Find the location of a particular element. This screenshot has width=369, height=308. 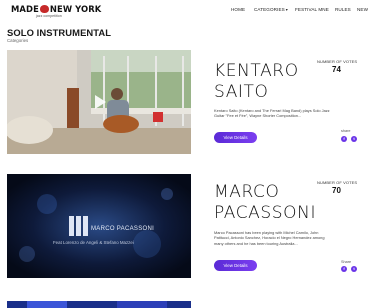

nav-new: NEW is located at coordinates (362, 9).